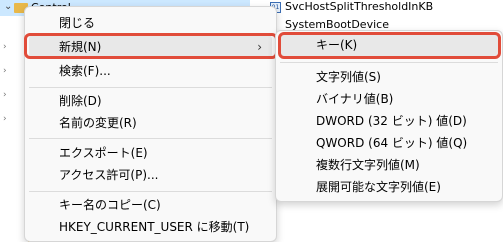 The image size is (503, 242). Describe the element at coordinates (103, 153) in the screenshot. I see `menu-item-label: エクスポート(E)` at that location.